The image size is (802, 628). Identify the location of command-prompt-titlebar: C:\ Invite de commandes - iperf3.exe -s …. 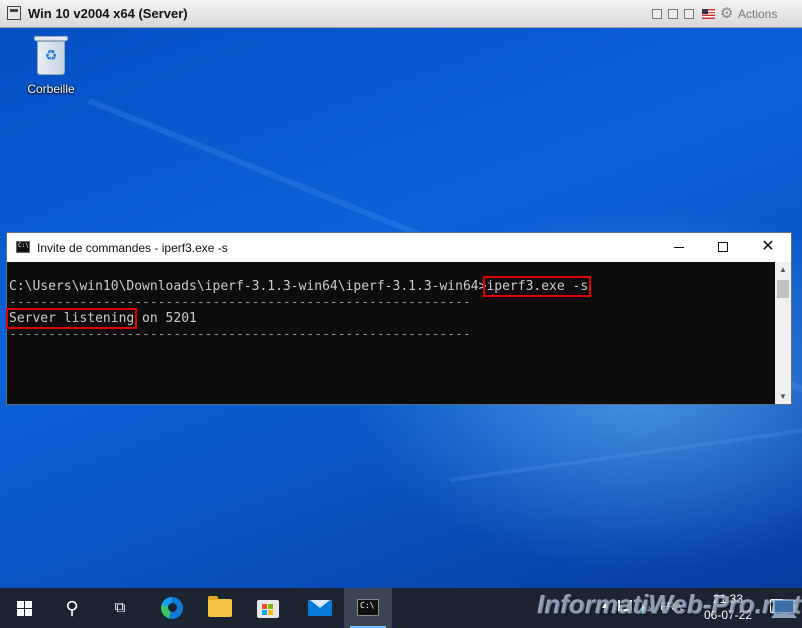
(399, 247).